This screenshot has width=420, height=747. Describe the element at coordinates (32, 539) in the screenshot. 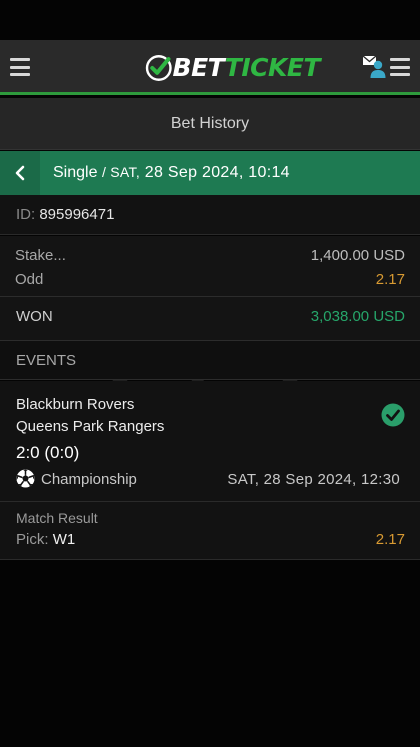

I see `pick-label: Pick:` at that location.